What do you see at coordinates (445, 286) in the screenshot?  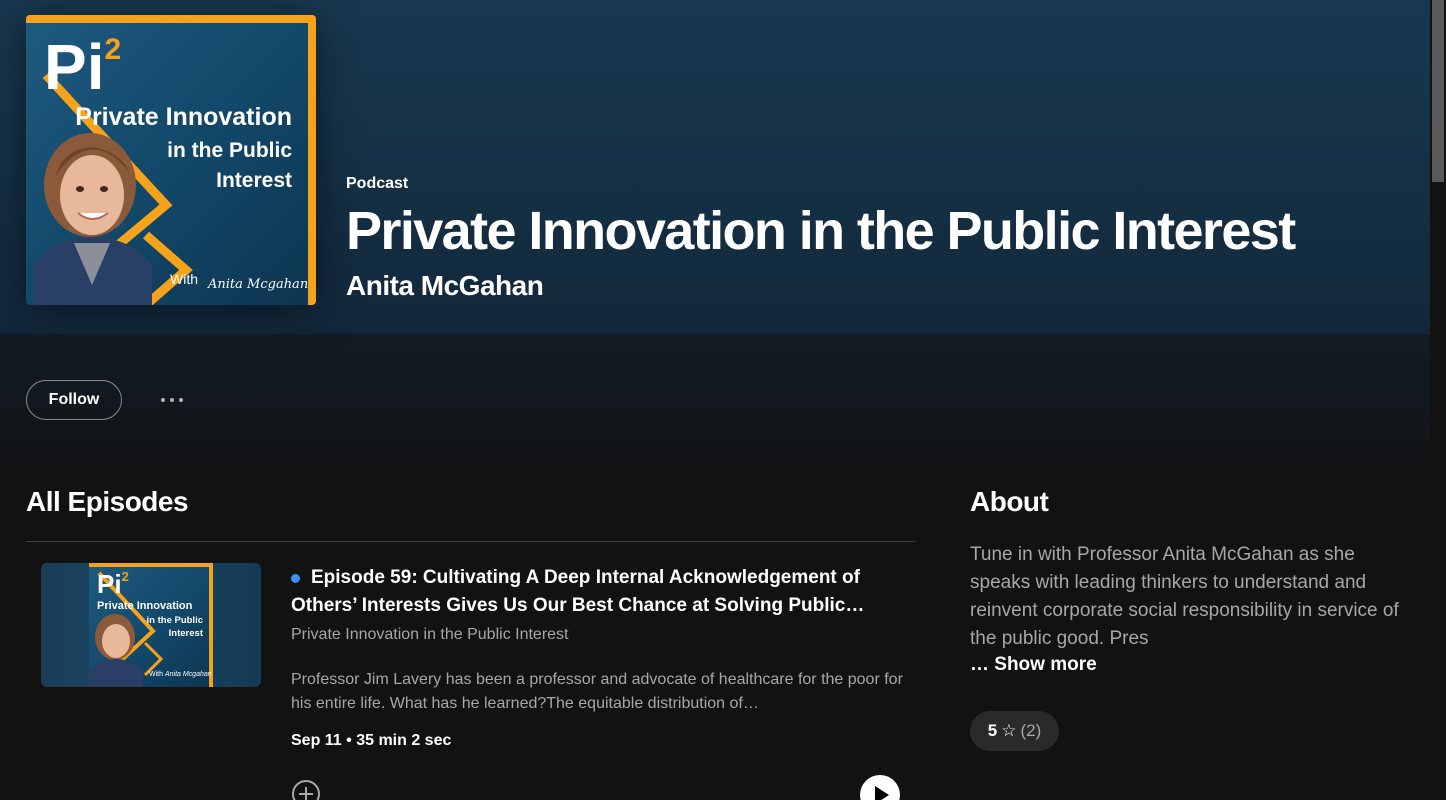 I see `podcast-author-link: Anita McGahan` at bounding box center [445, 286].